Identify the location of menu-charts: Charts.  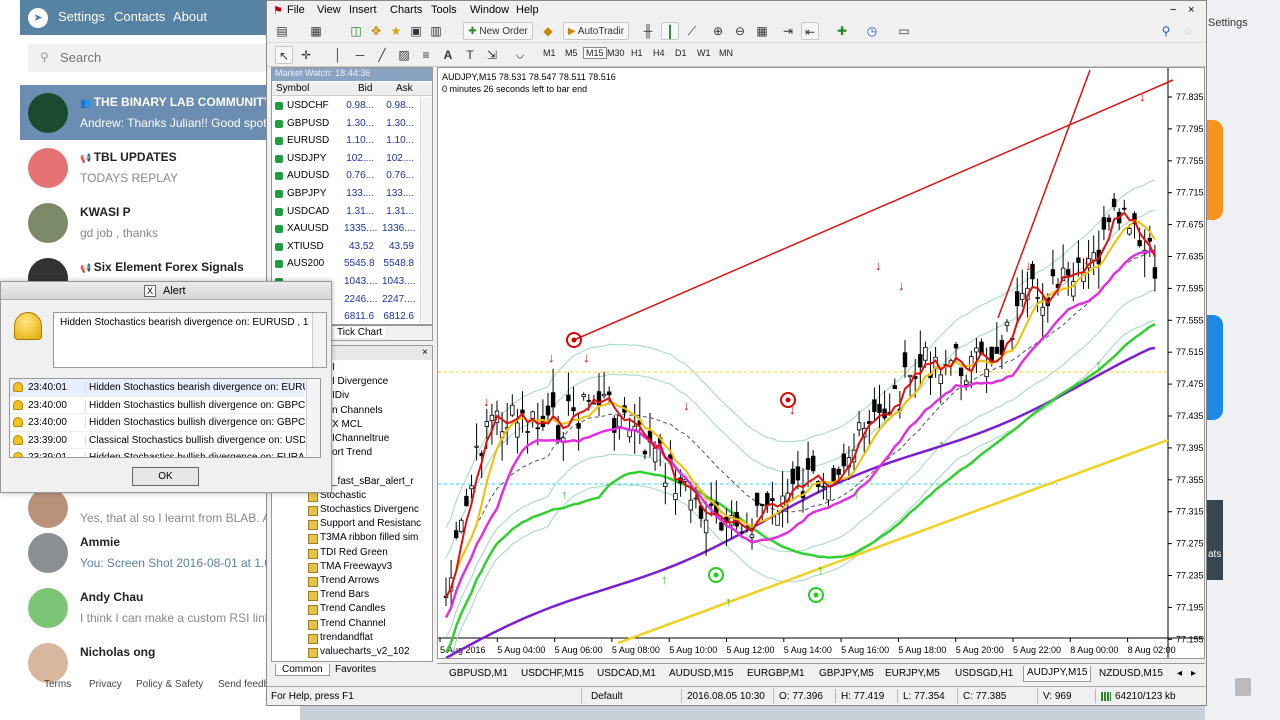
(406, 10).